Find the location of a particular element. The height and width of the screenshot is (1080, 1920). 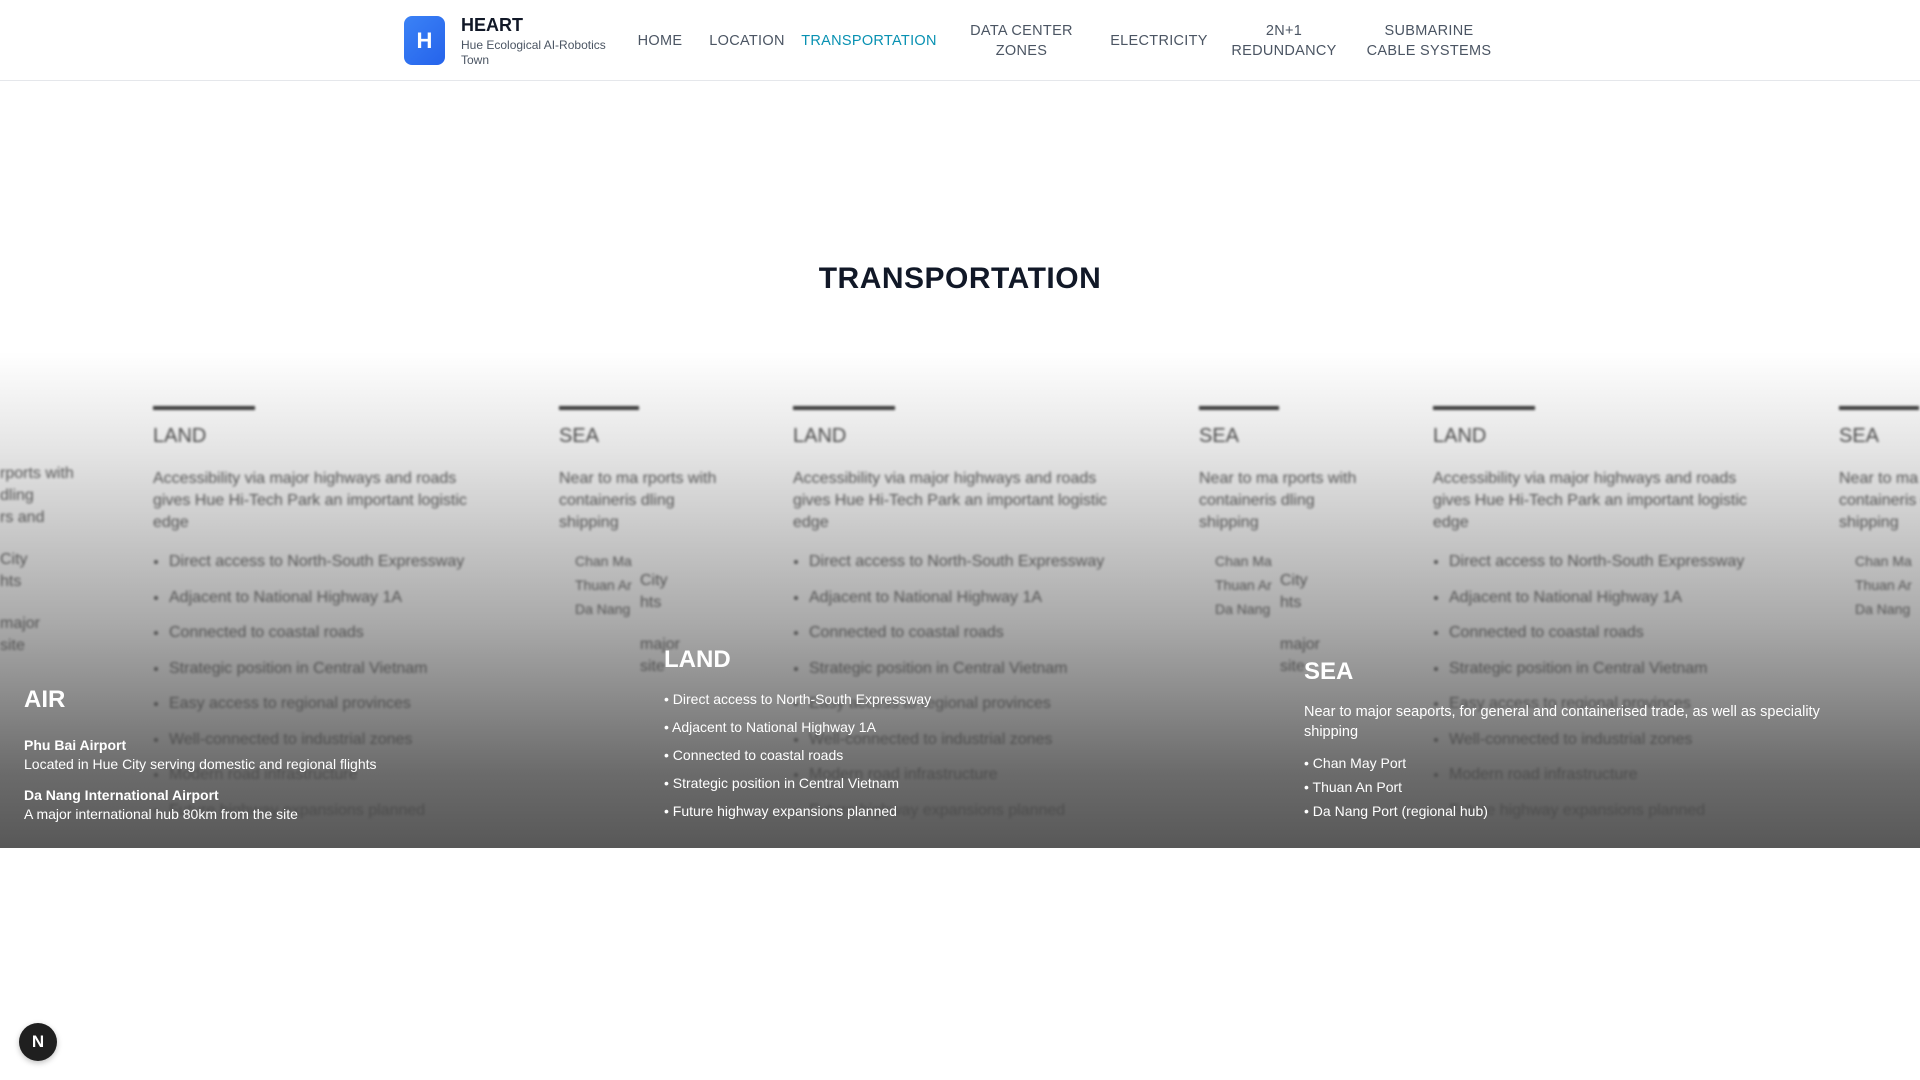

airport-name: Da Nang International Airport is located at coordinates (121, 795).